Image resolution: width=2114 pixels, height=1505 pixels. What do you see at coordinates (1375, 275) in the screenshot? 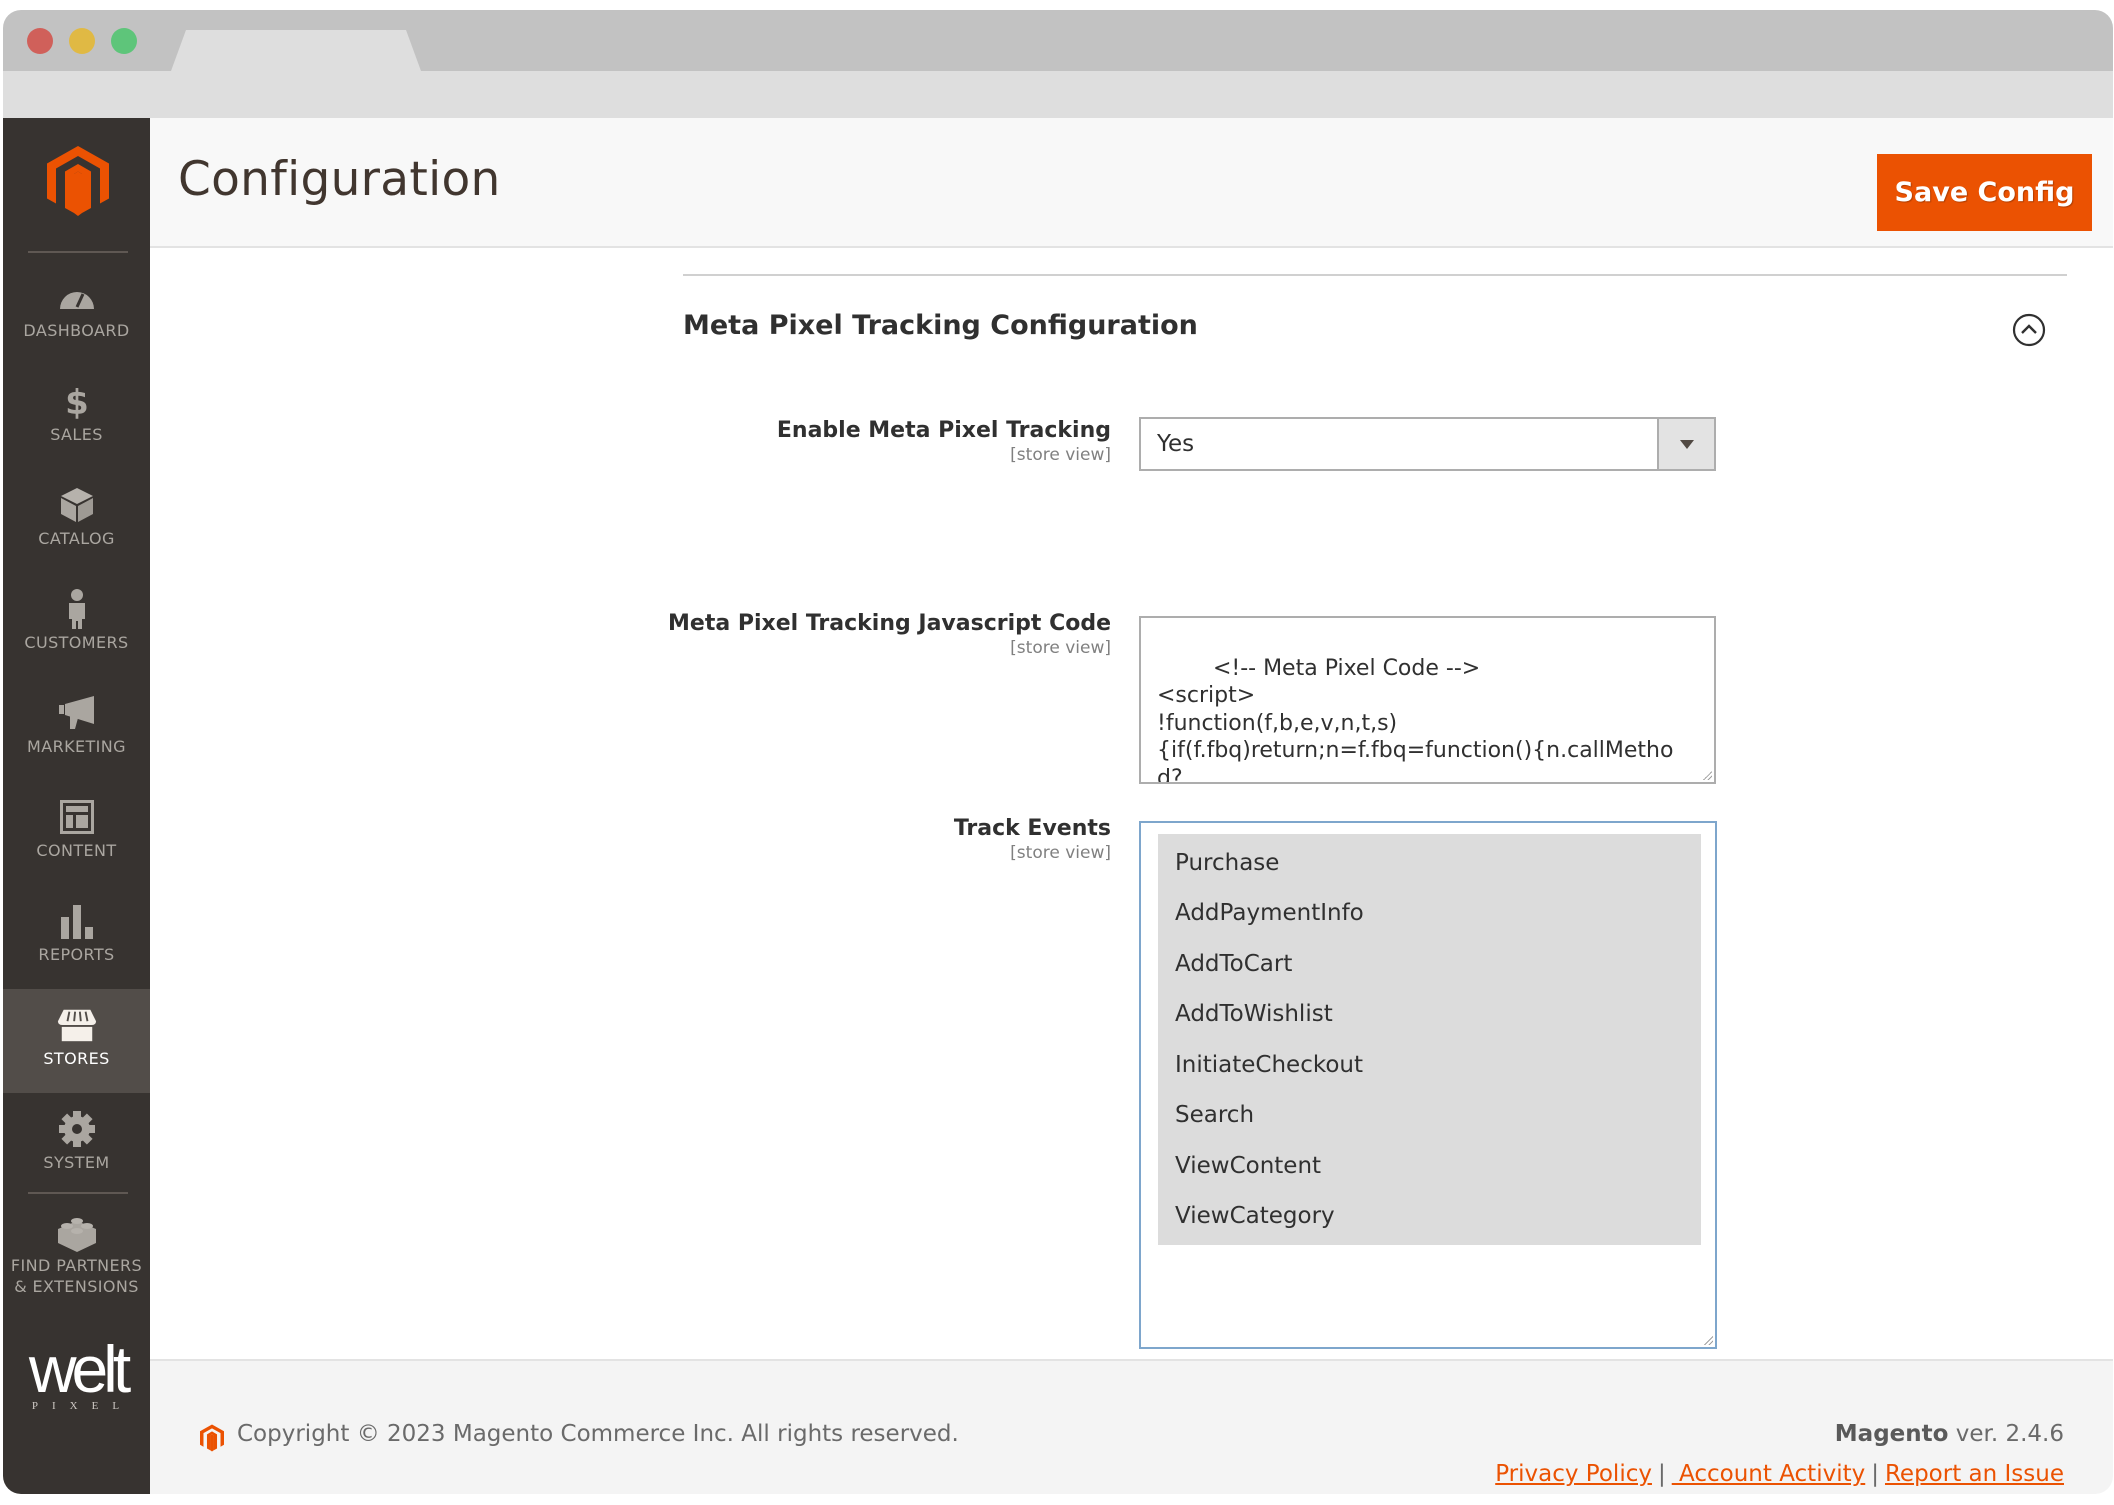
I see `section-divider` at bounding box center [1375, 275].